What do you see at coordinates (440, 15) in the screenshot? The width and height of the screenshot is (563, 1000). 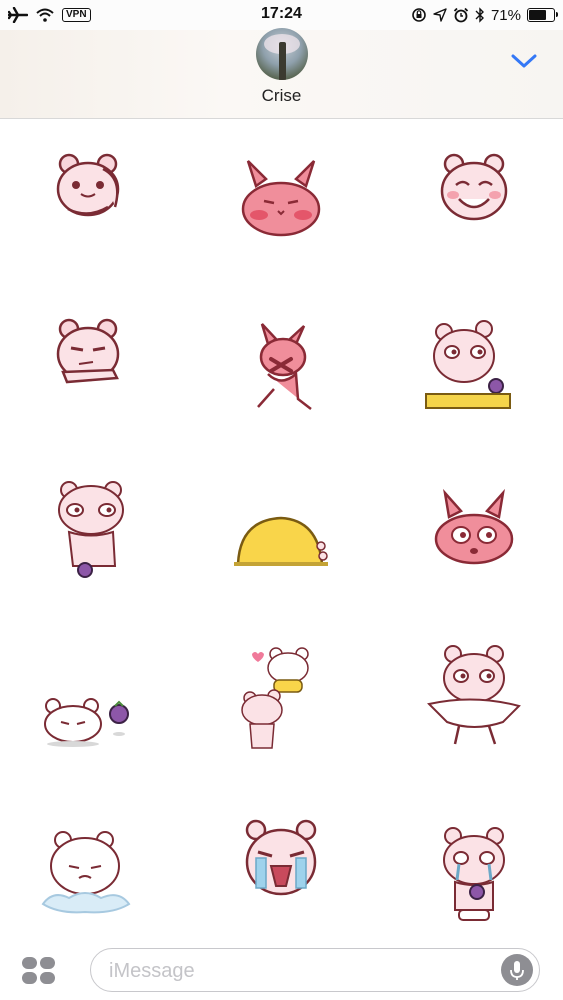 I see `location-icon` at bounding box center [440, 15].